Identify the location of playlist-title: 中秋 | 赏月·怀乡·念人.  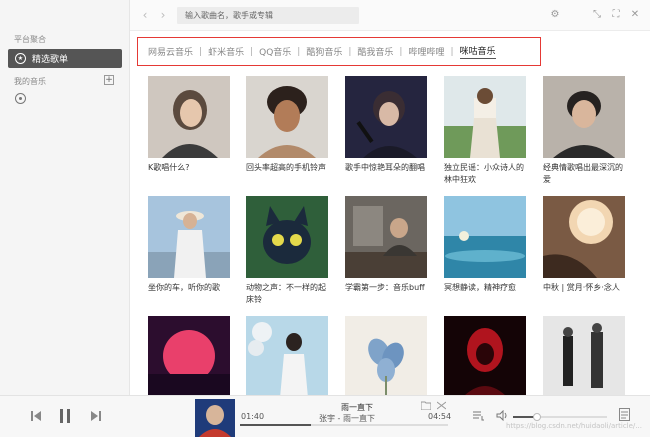
(581, 287).